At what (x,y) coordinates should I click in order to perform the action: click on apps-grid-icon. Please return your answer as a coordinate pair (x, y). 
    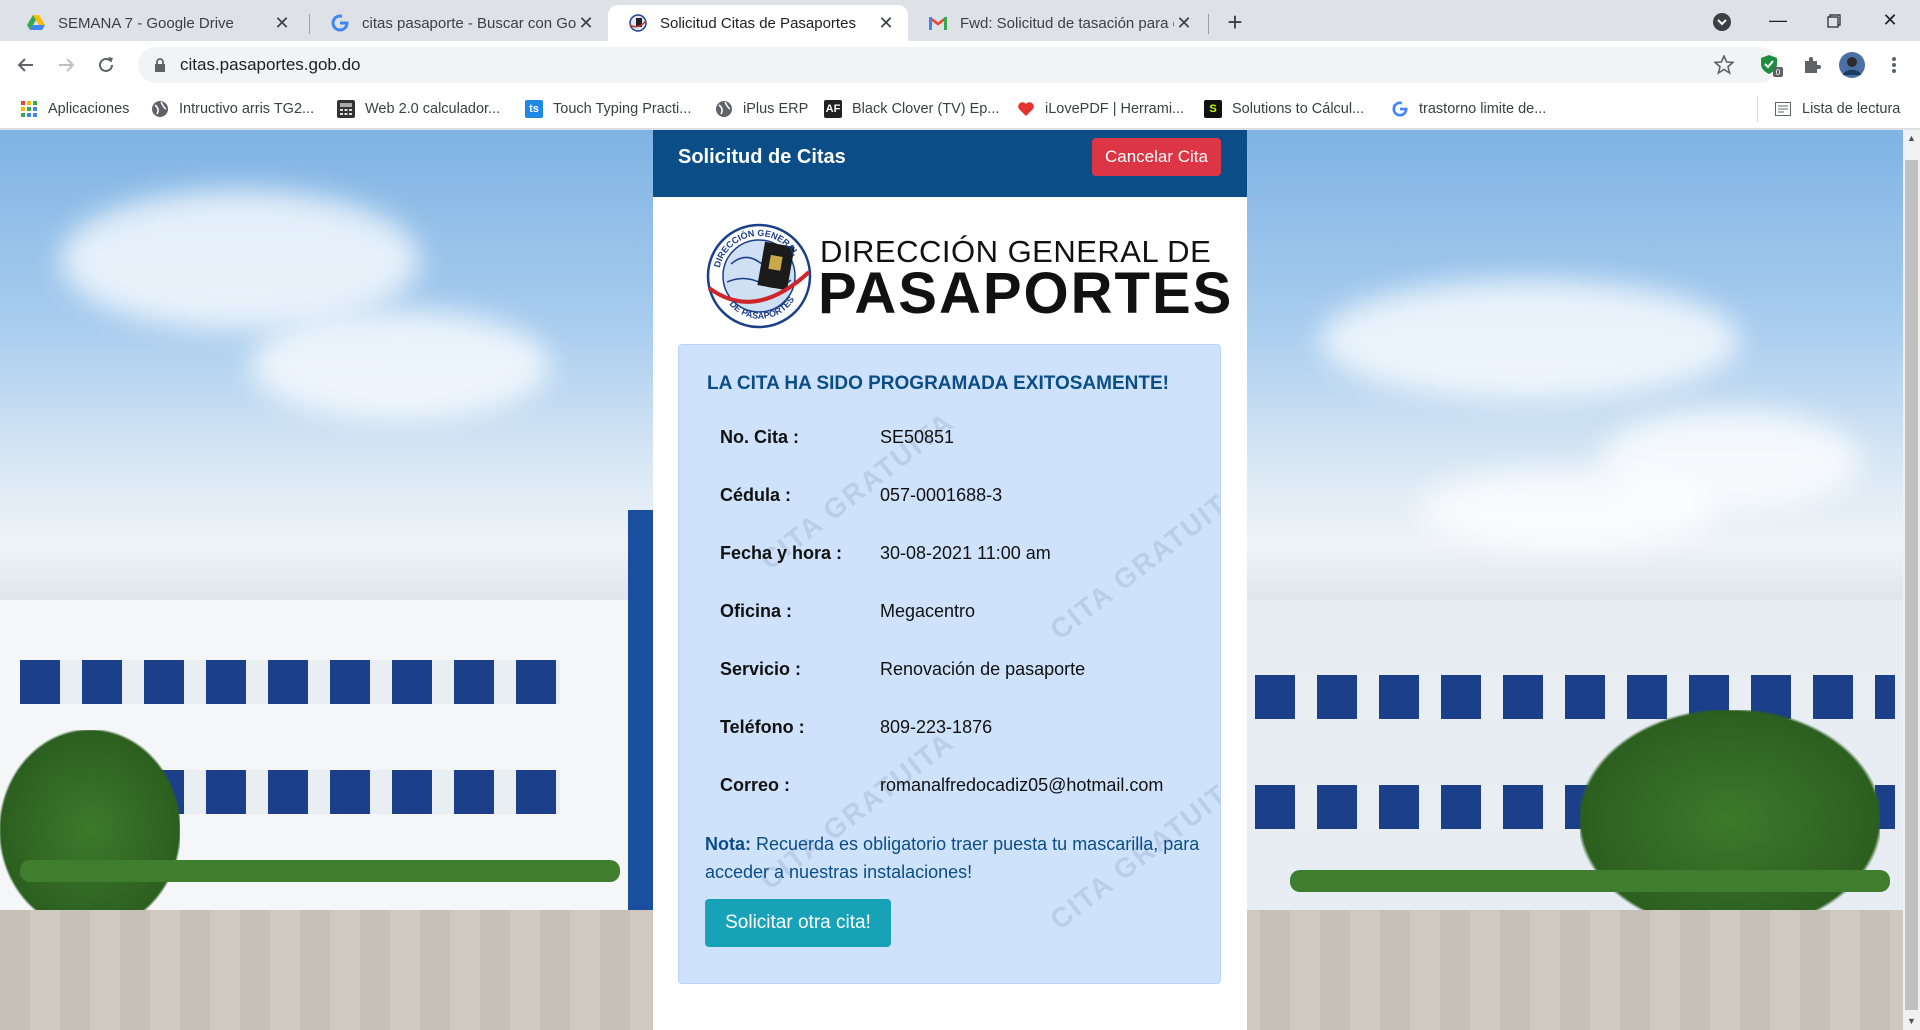
    Looking at the image, I should click on (29, 109).